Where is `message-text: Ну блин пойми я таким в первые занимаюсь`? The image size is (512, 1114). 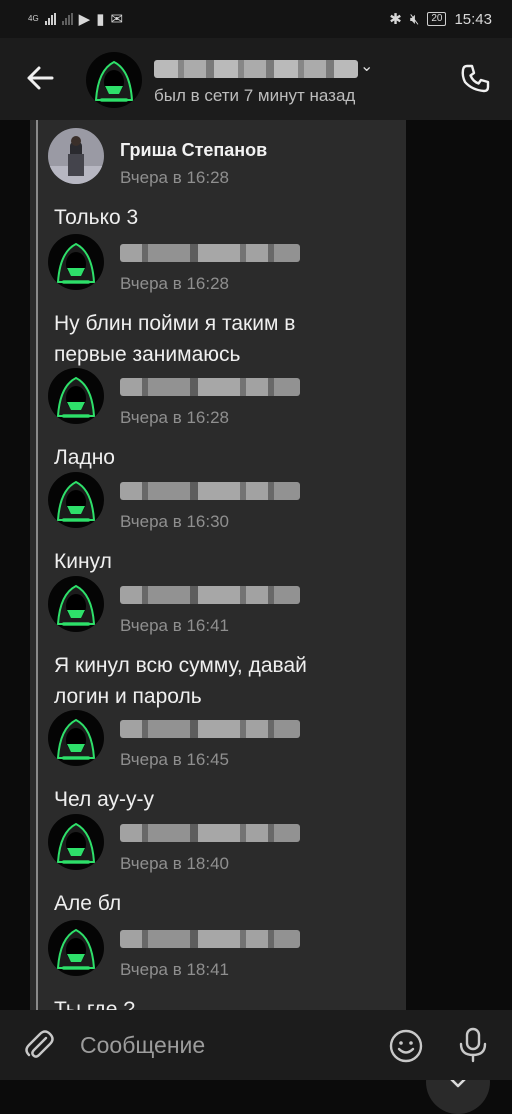
message-text: Ну блин пойми я таким в первые занимаюсь is located at coordinates (175, 339).